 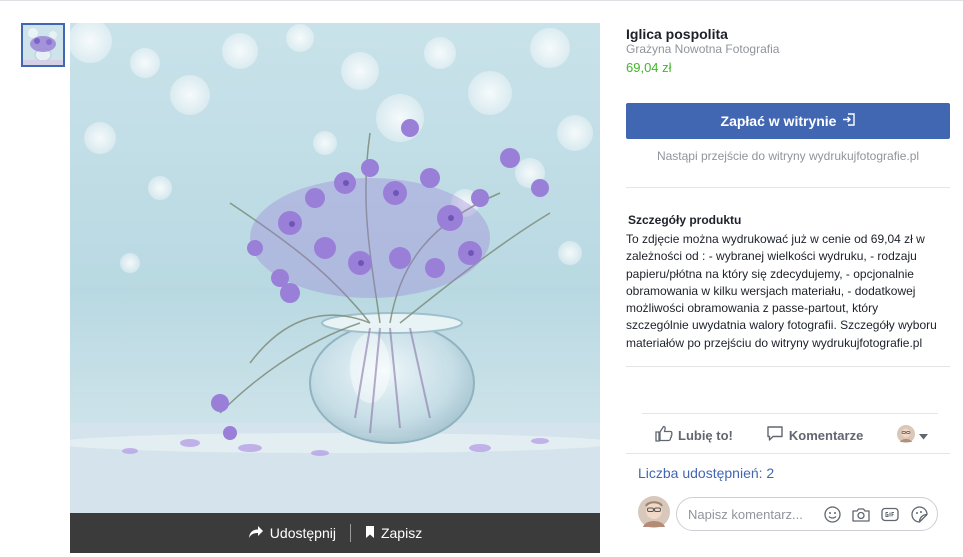 What do you see at coordinates (778, 121) in the screenshot?
I see `pay-button-label: Zapłać w witrynie` at bounding box center [778, 121].